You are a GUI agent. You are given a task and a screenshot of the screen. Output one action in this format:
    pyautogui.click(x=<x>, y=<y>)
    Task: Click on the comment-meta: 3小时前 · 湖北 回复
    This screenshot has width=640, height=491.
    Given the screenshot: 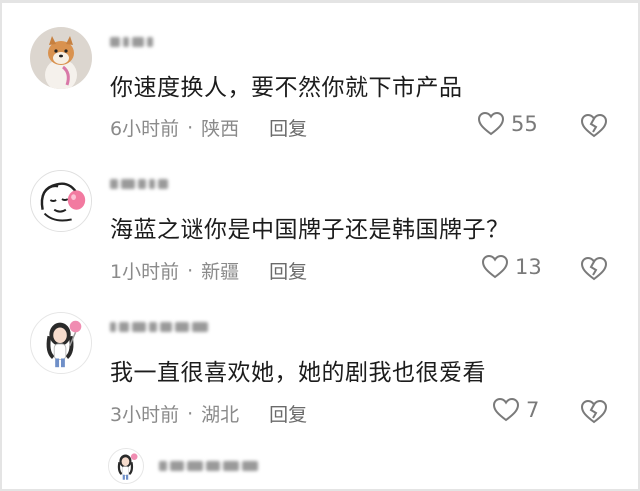 What is the action you would take?
    pyautogui.click(x=208, y=413)
    